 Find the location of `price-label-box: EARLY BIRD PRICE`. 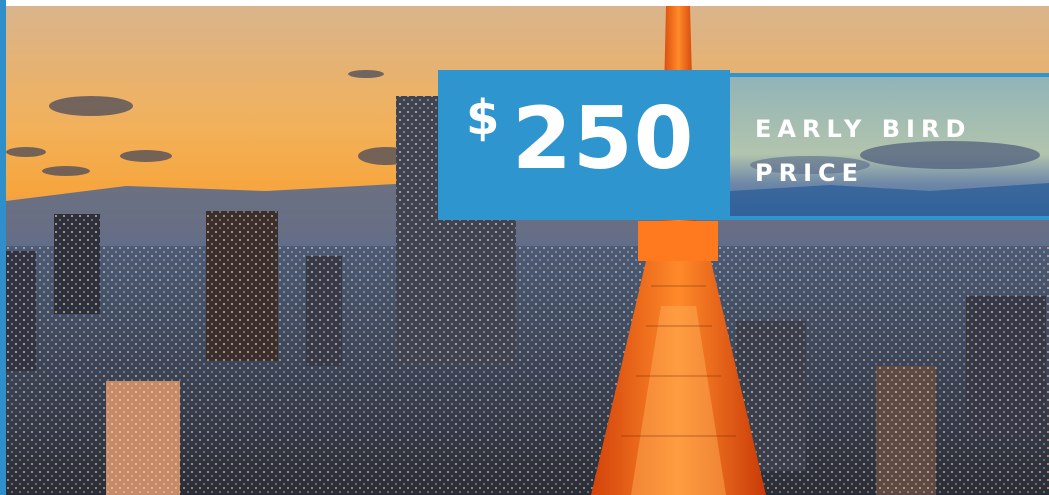

price-label-box: EARLY BIRD PRICE is located at coordinates (889, 146).